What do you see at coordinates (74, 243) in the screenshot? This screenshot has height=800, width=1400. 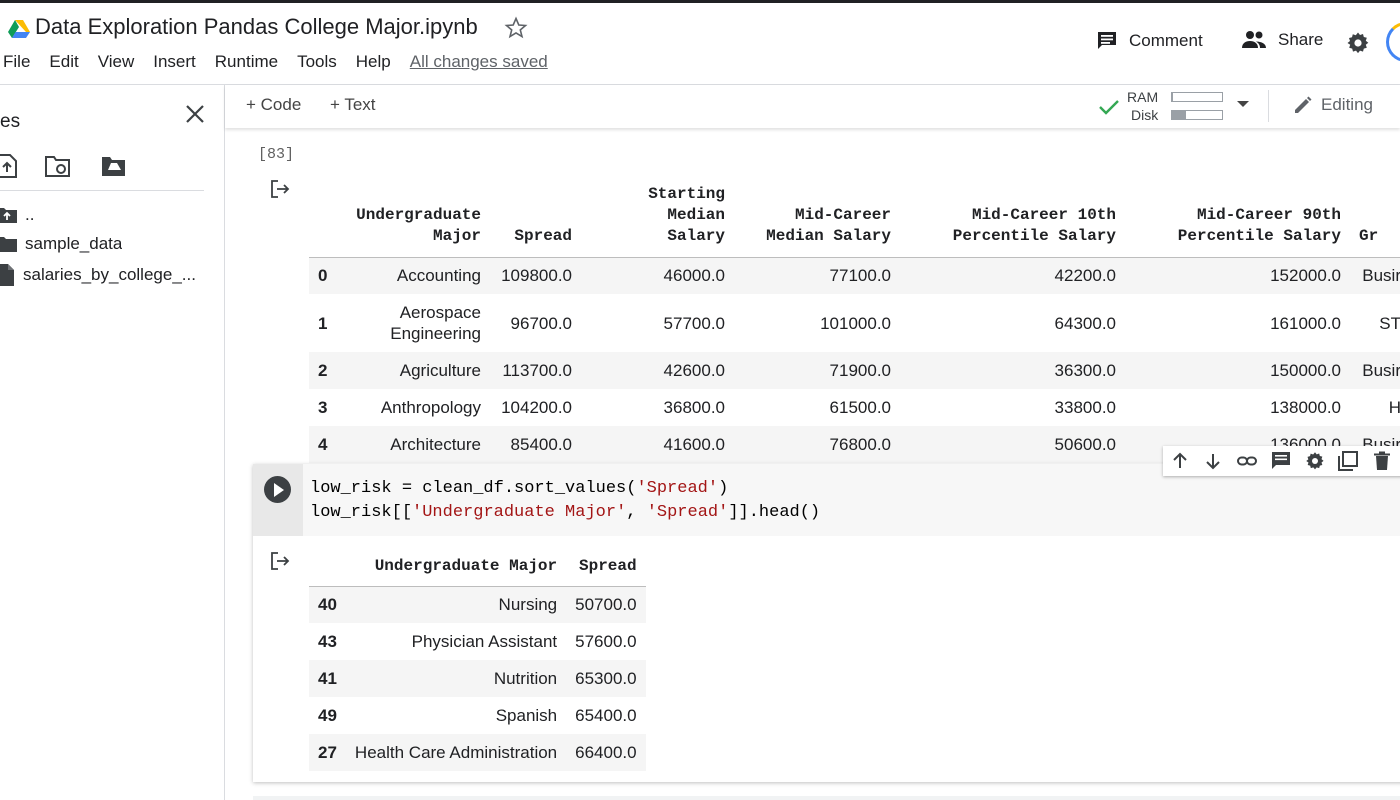 I see `sidebar-item-label: sample_data` at bounding box center [74, 243].